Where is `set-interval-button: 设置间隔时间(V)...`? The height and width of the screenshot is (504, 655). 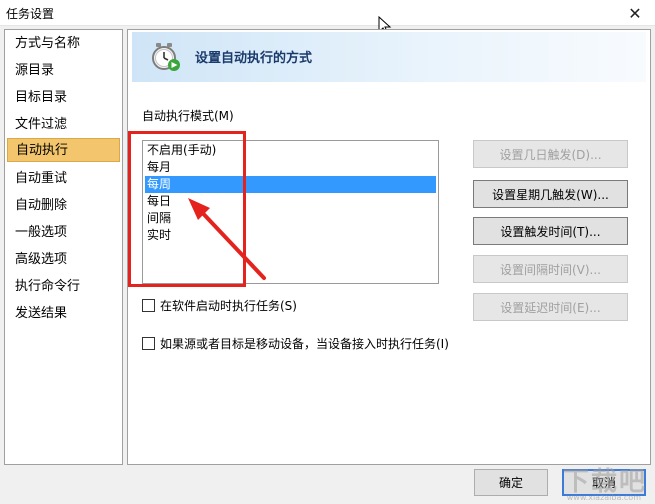
set-interval-button: 设置间隔时间(V)... is located at coordinates (550, 269).